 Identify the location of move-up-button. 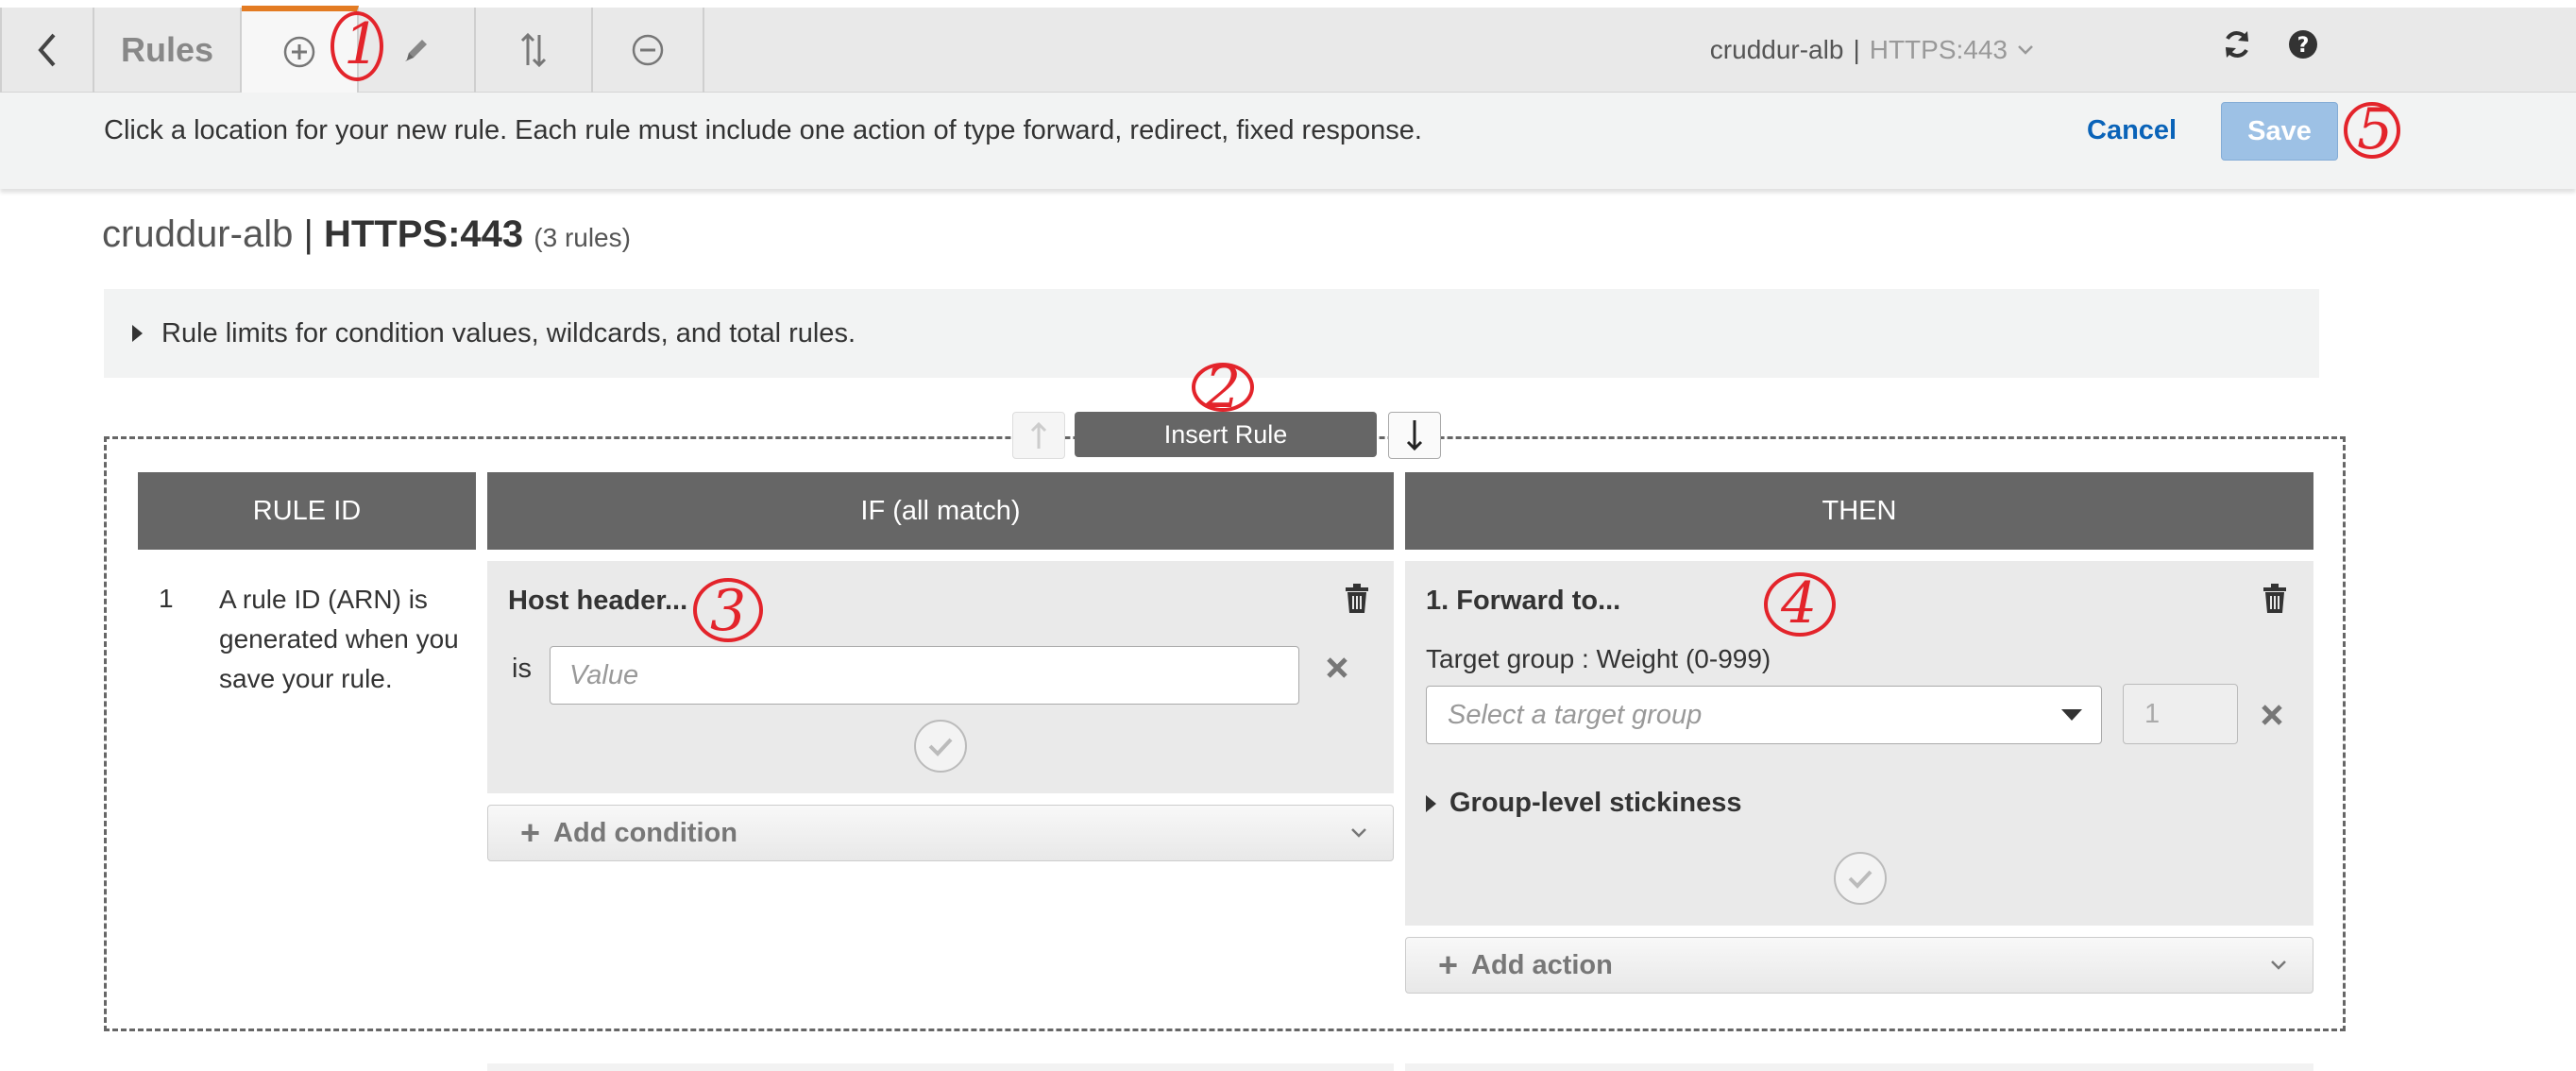
(1038, 435).